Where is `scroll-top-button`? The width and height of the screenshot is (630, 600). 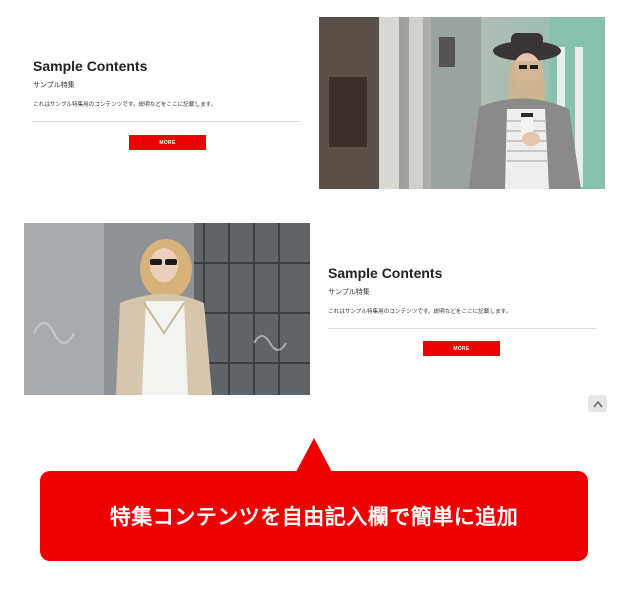
scroll-top-button is located at coordinates (597, 403).